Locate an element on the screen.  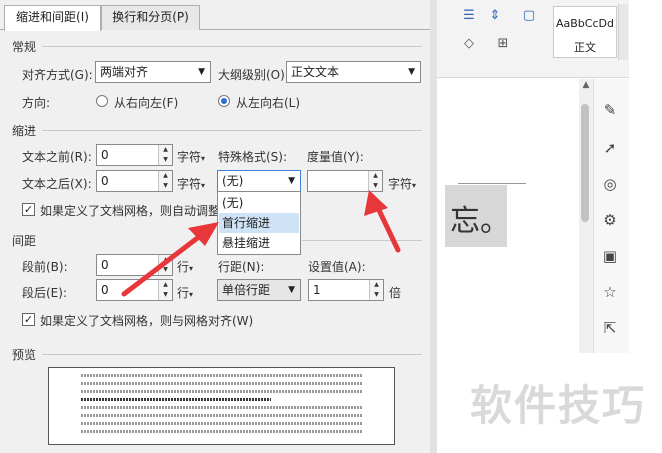
after-text-unit: 字符▾ is located at coordinates (191, 183).